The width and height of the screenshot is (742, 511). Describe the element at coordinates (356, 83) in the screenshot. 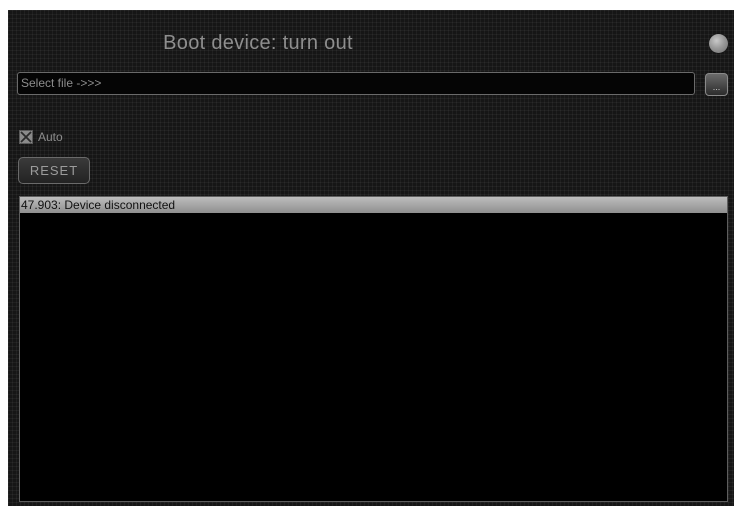

I see `file-path-field: Select file ->>>` at that location.